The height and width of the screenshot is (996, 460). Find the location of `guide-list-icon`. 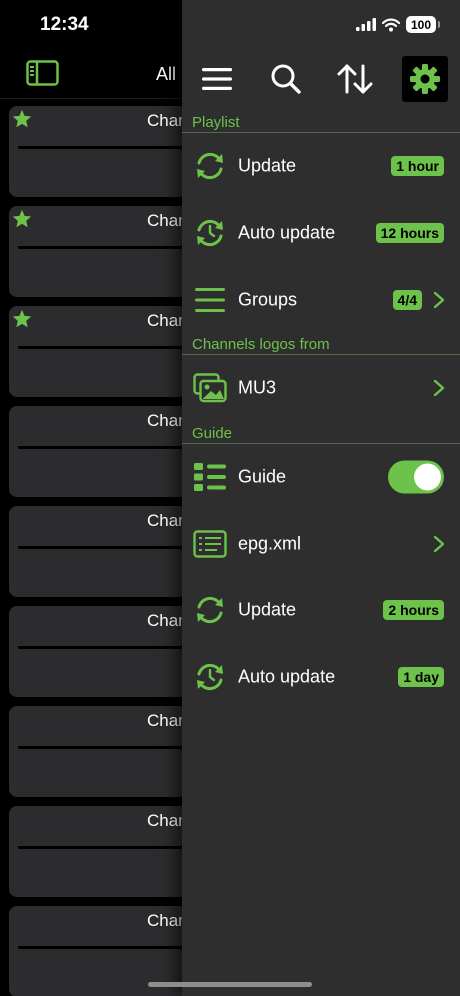

guide-list-icon is located at coordinates (210, 477).